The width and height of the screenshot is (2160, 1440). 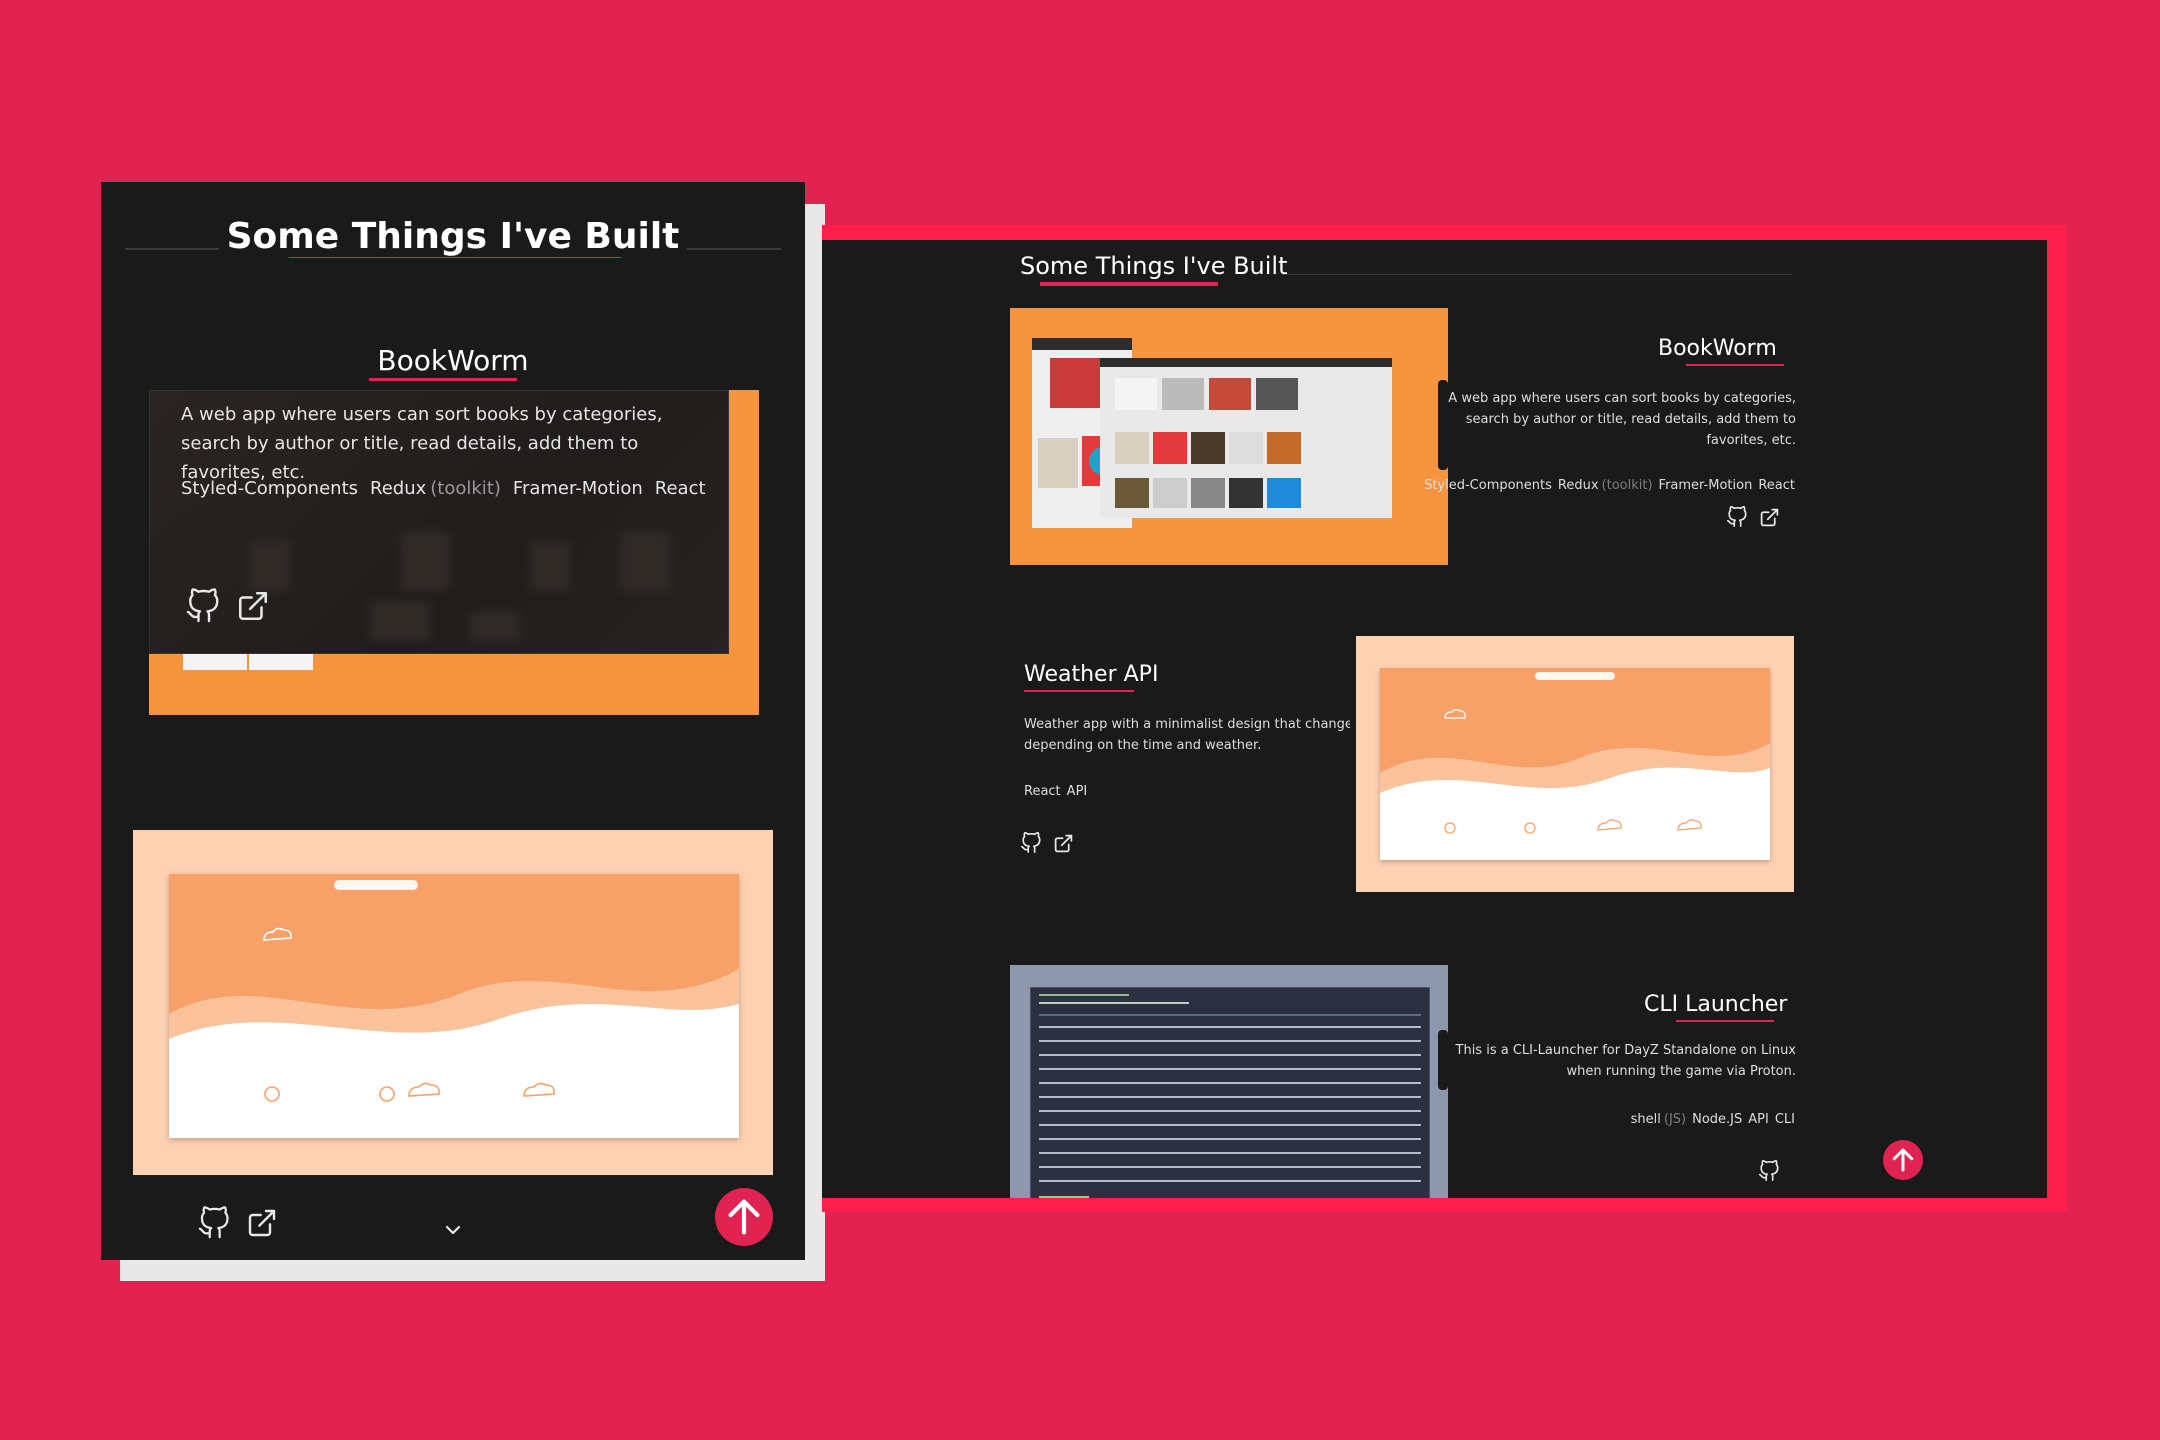 I want to click on project-title: CLI Launcher, so click(x=1715, y=1004).